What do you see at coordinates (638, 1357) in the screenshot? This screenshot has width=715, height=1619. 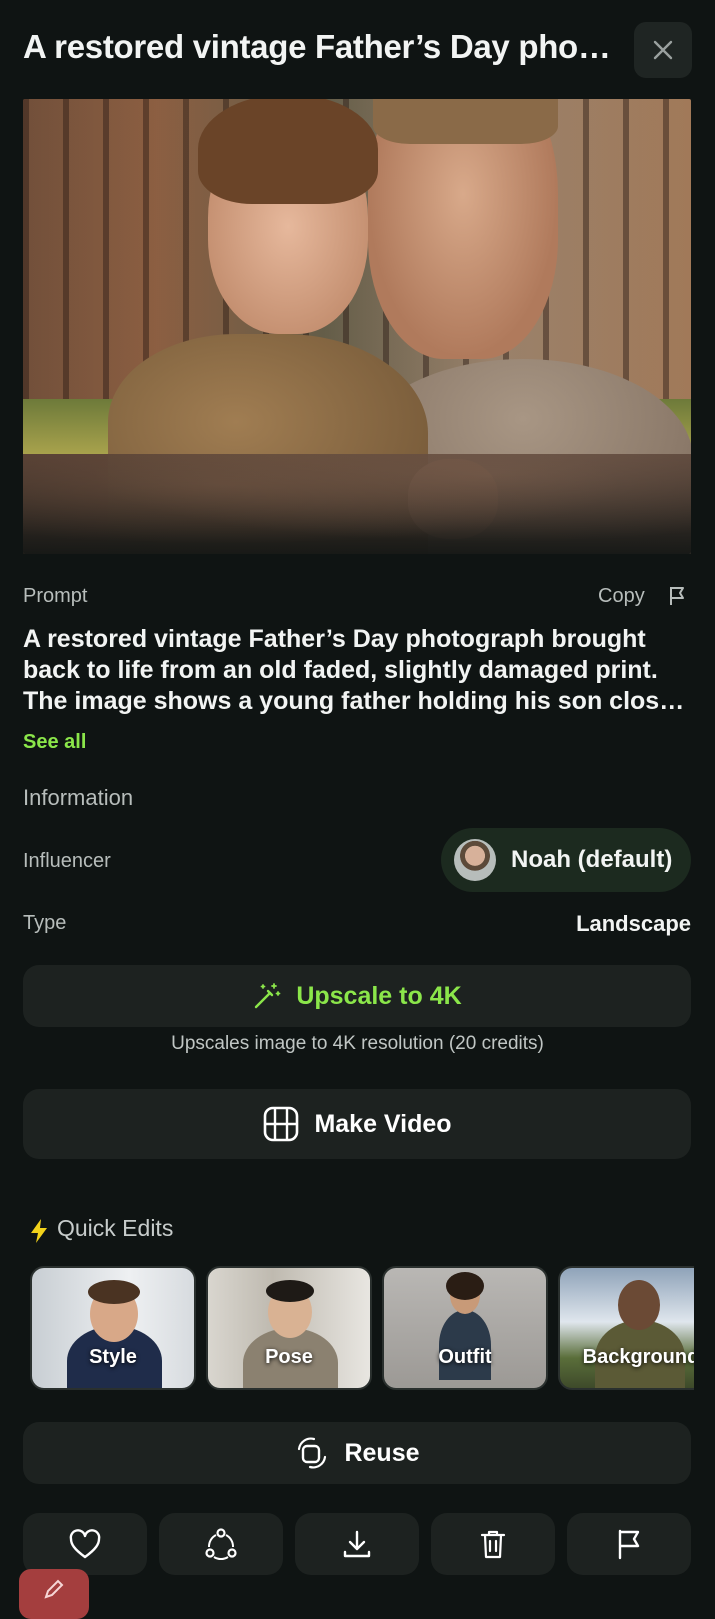 I see `quick-edit-label: Background` at bounding box center [638, 1357].